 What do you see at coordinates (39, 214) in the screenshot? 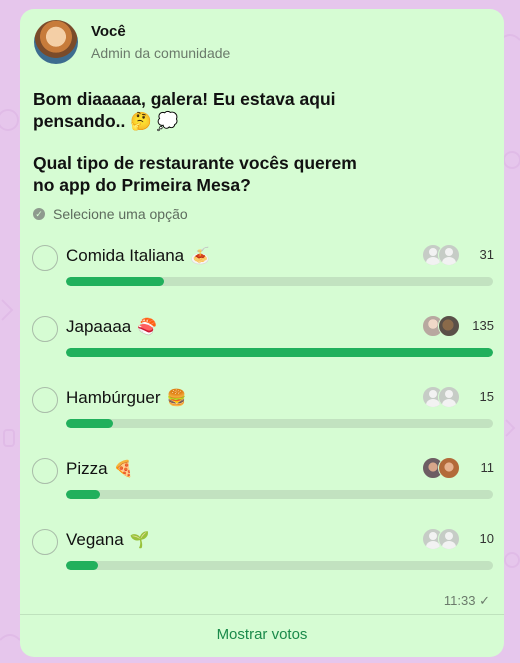
I see `check-circle-icon: ✓` at bounding box center [39, 214].